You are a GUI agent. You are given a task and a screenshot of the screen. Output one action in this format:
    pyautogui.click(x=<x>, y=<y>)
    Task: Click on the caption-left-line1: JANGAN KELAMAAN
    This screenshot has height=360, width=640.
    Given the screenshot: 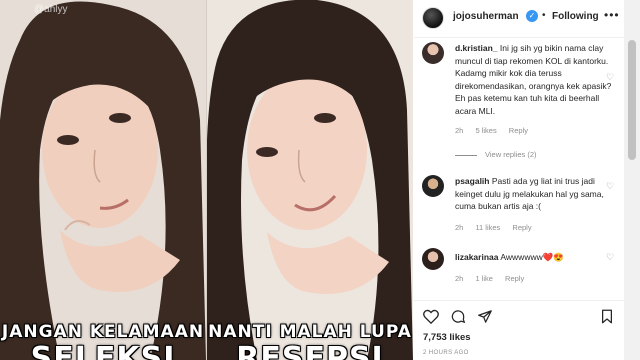 What is the action you would take?
    pyautogui.click(x=103, y=332)
    